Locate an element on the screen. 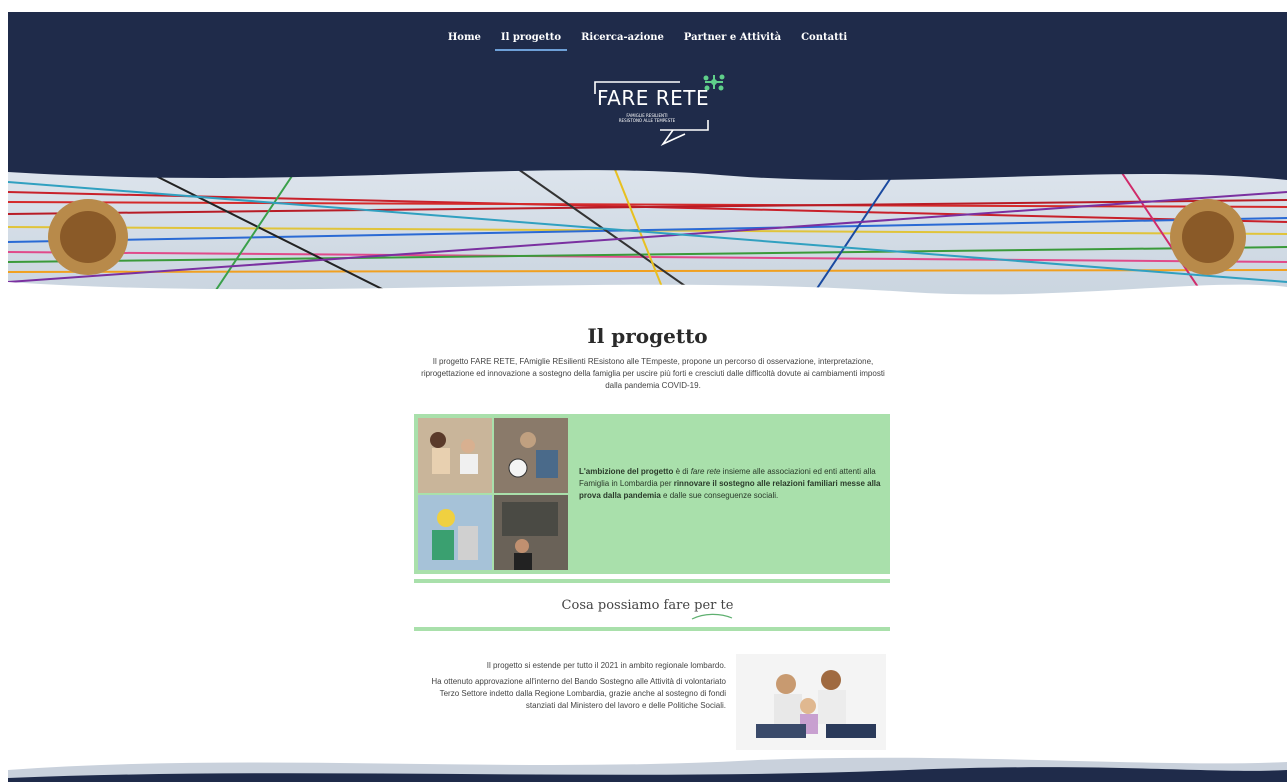 This screenshot has height=782, width=1287. title-underline-swash-icon is located at coordinates (712, 616).